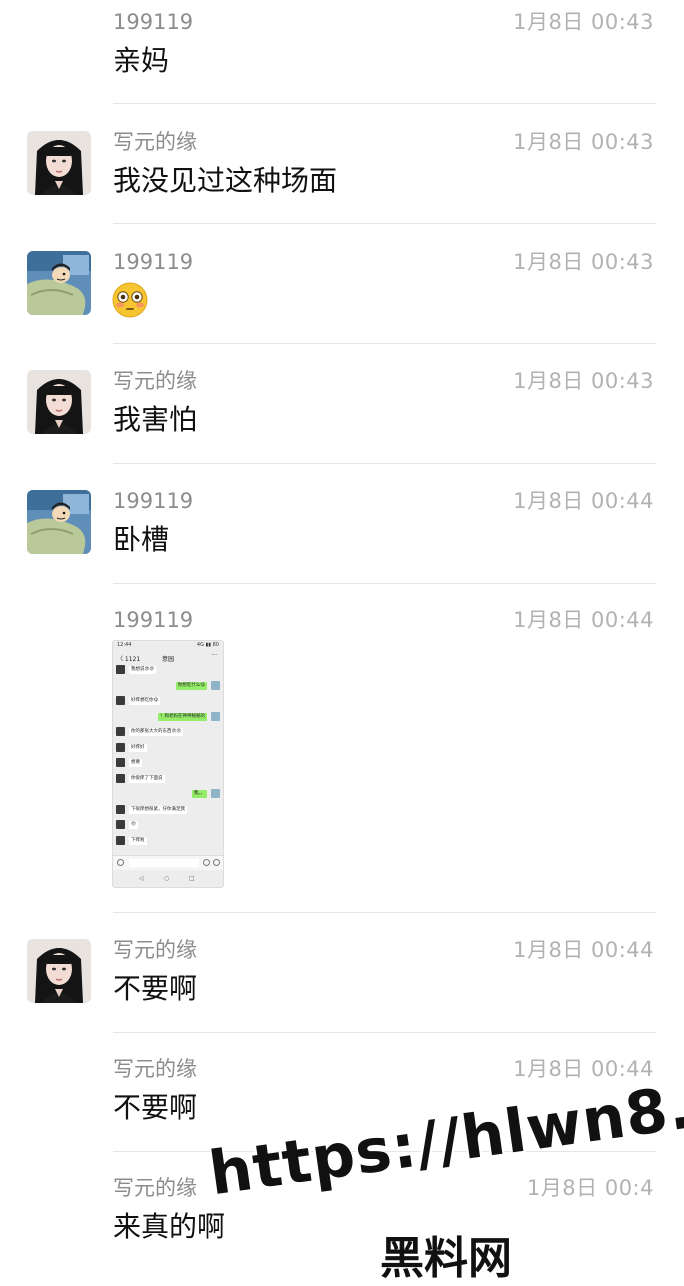  Describe the element at coordinates (141, 60) in the screenshot. I see `message-text: 亲妈` at that location.